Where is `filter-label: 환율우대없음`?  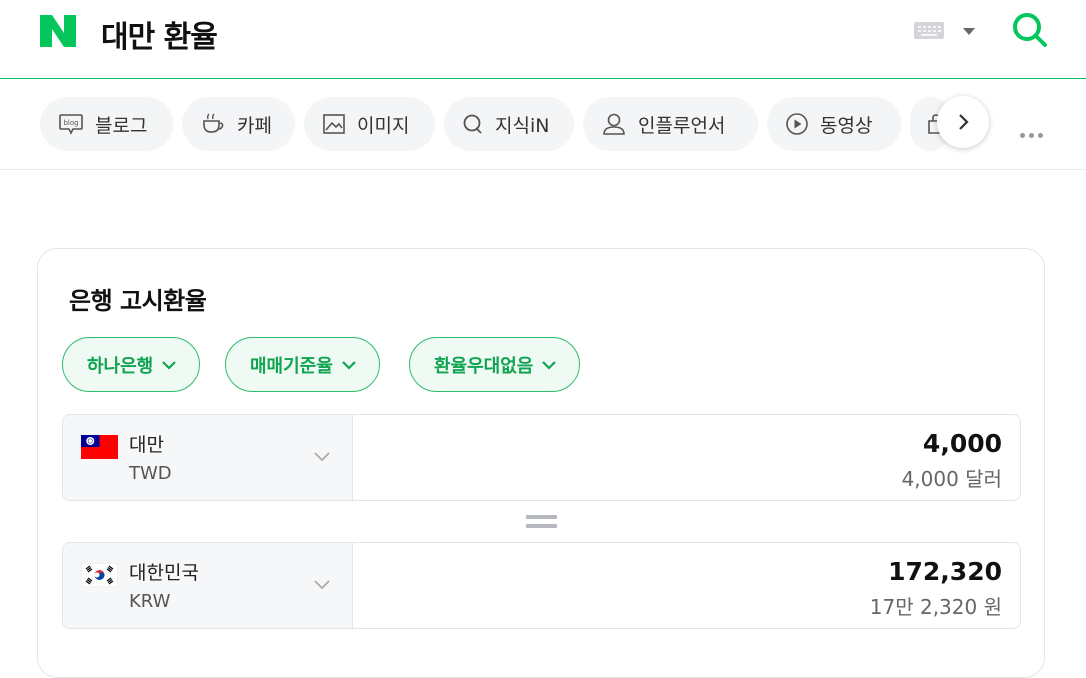
filter-label: 환율우대없음 is located at coordinates (484, 366).